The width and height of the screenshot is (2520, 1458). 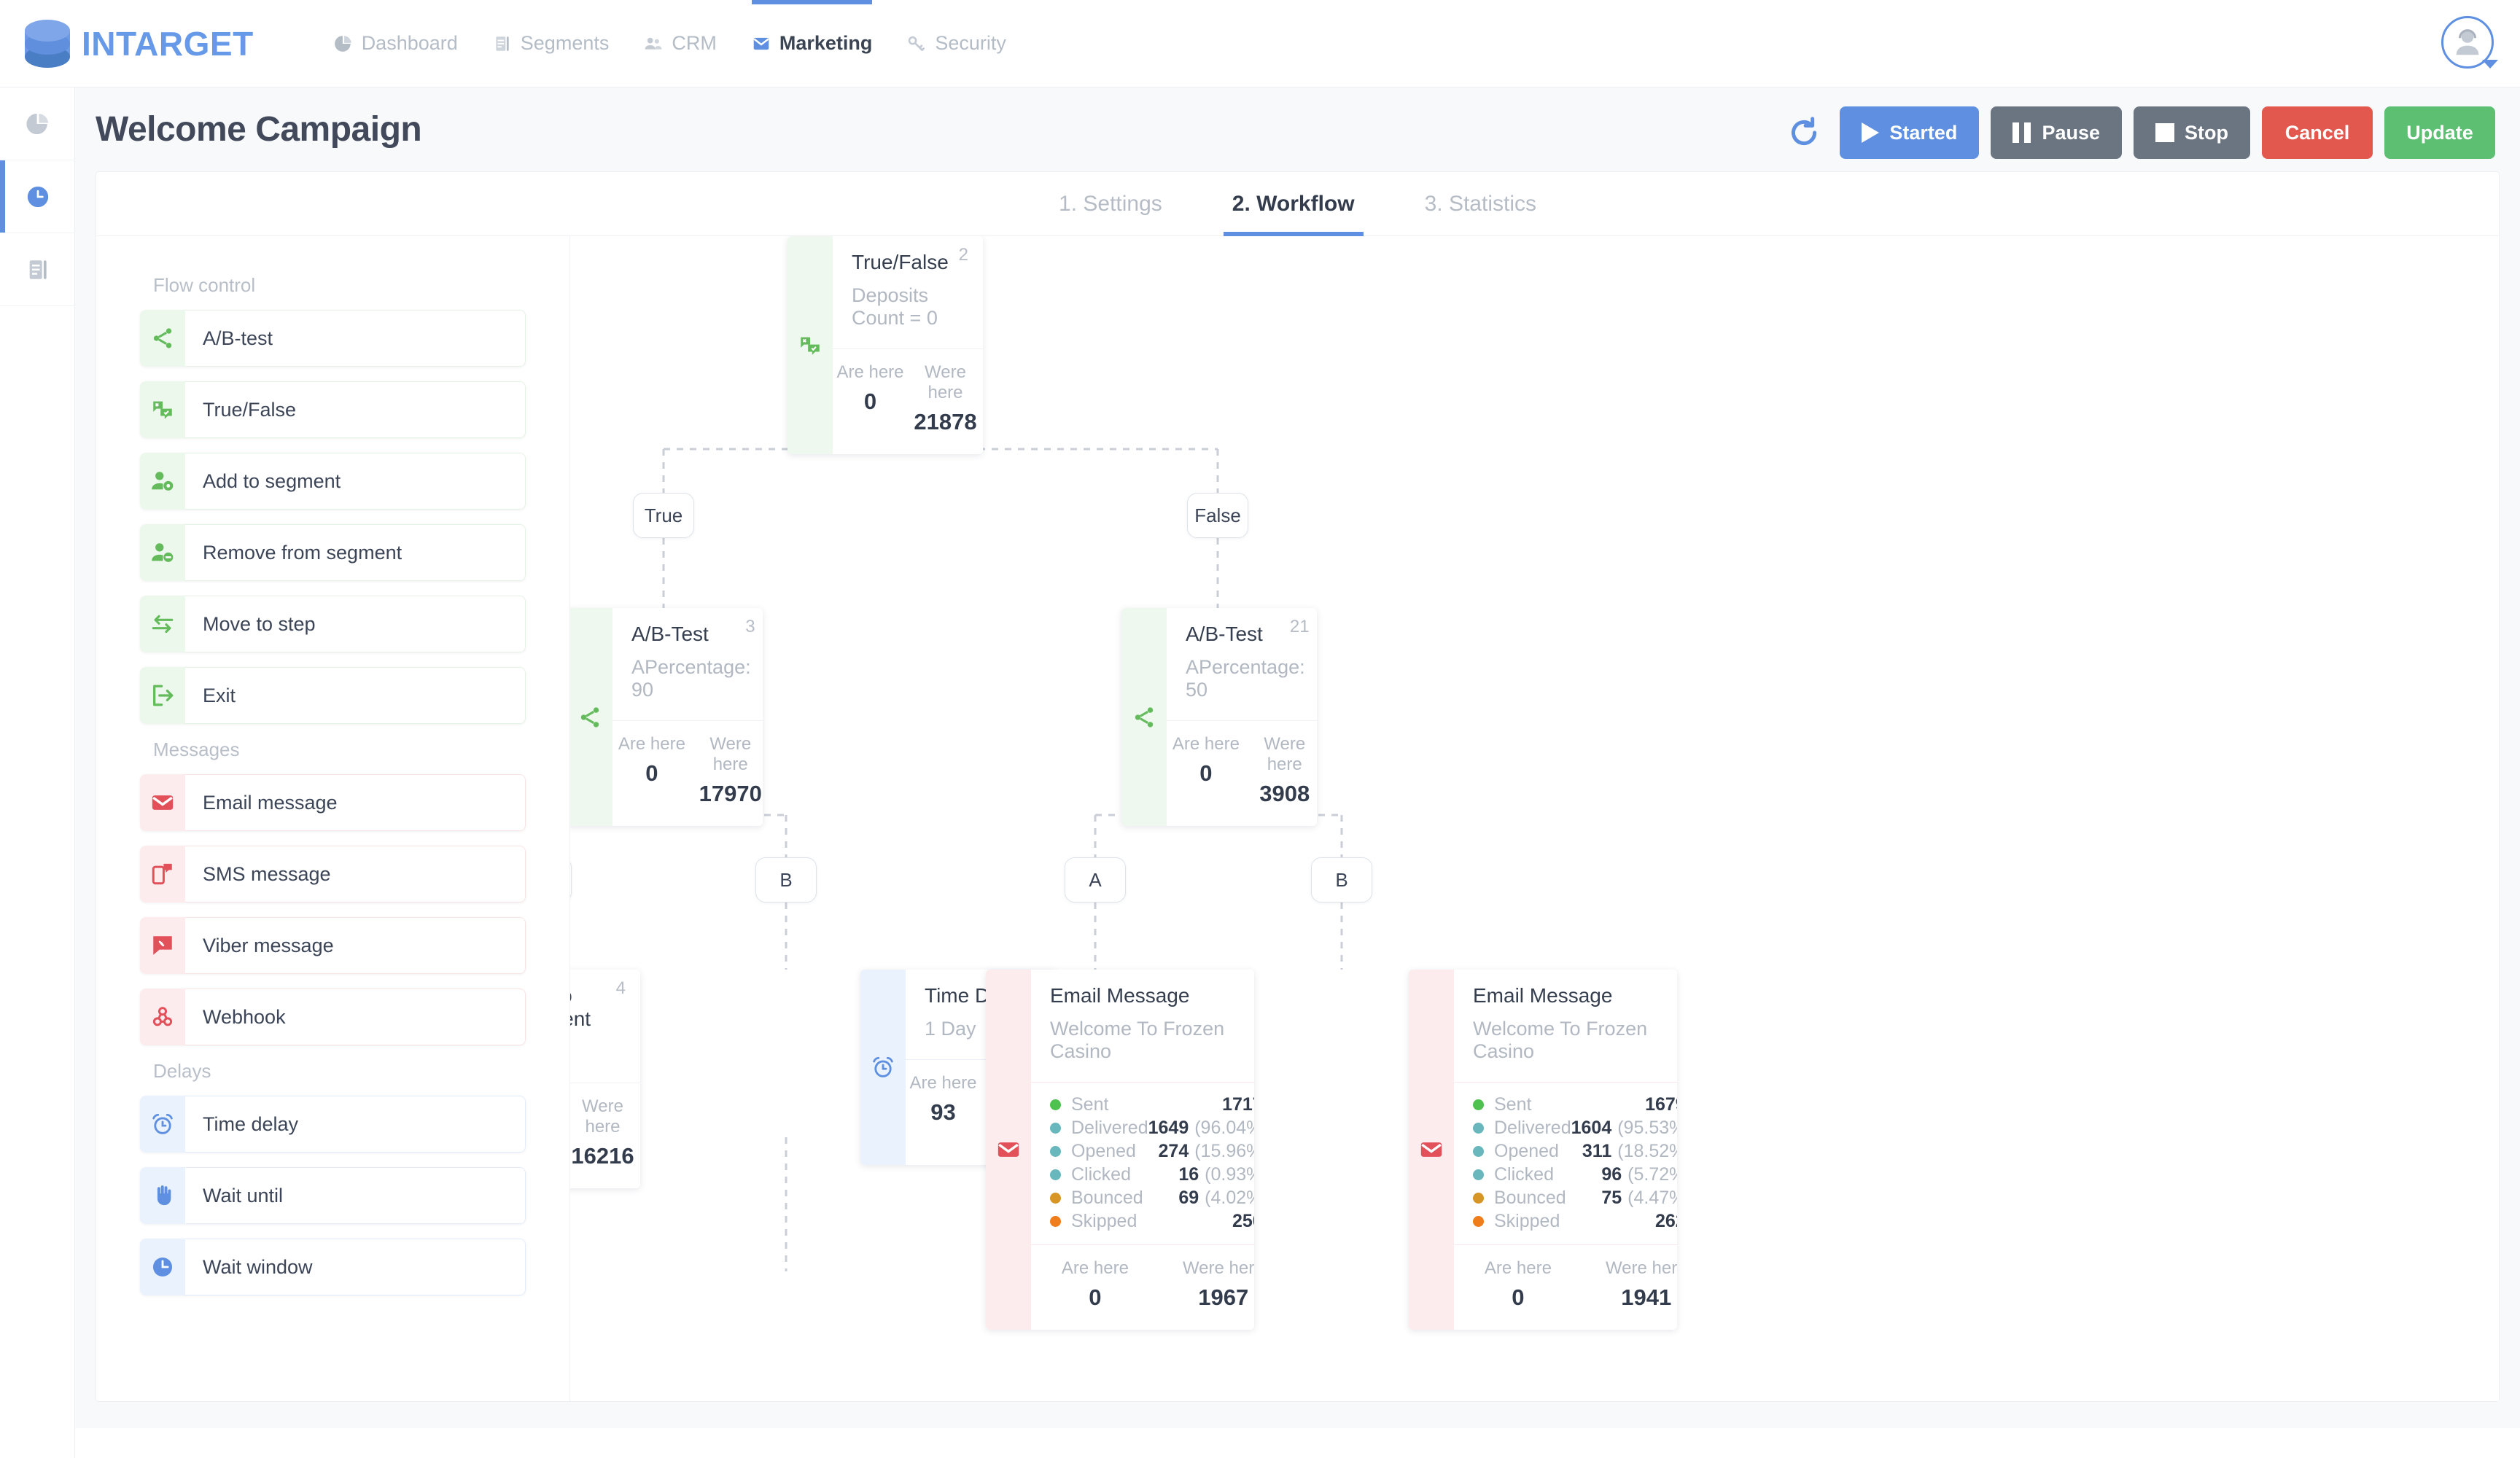 What do you see at coordinates (1152, 1197) in the screenshot?
I see `metric-row: Bounced 69 (4.02%)` at bounding box center [1152, 1197].